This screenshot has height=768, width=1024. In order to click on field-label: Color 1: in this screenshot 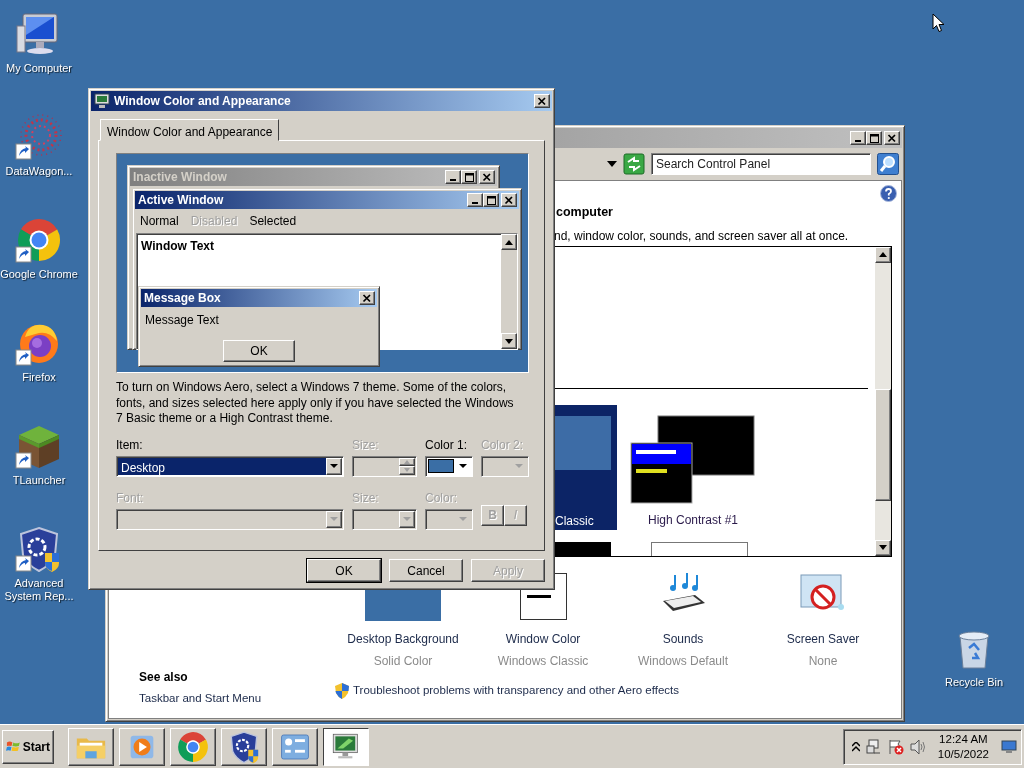, I will do `click(447, 445)`.